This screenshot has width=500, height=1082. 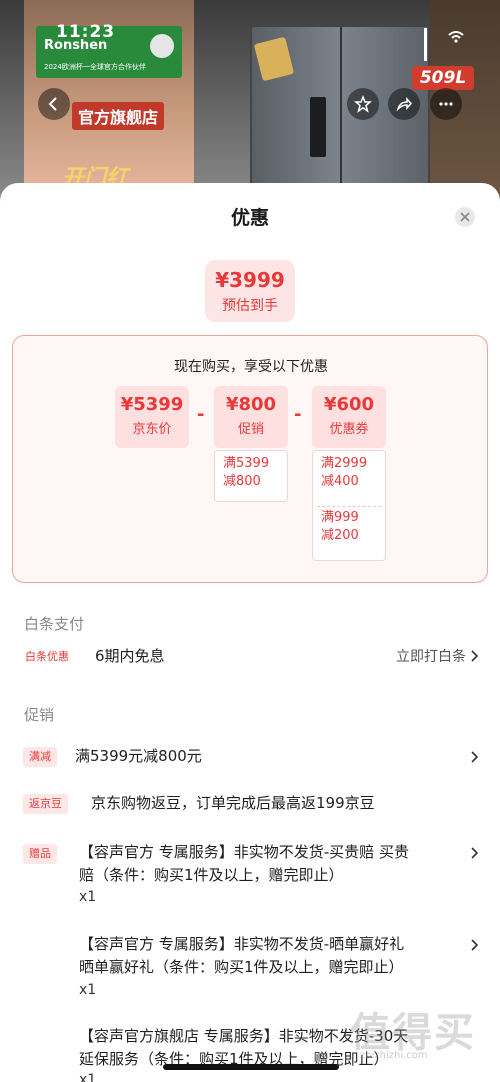 I want to click on more-button, so click(x=446, y=104).